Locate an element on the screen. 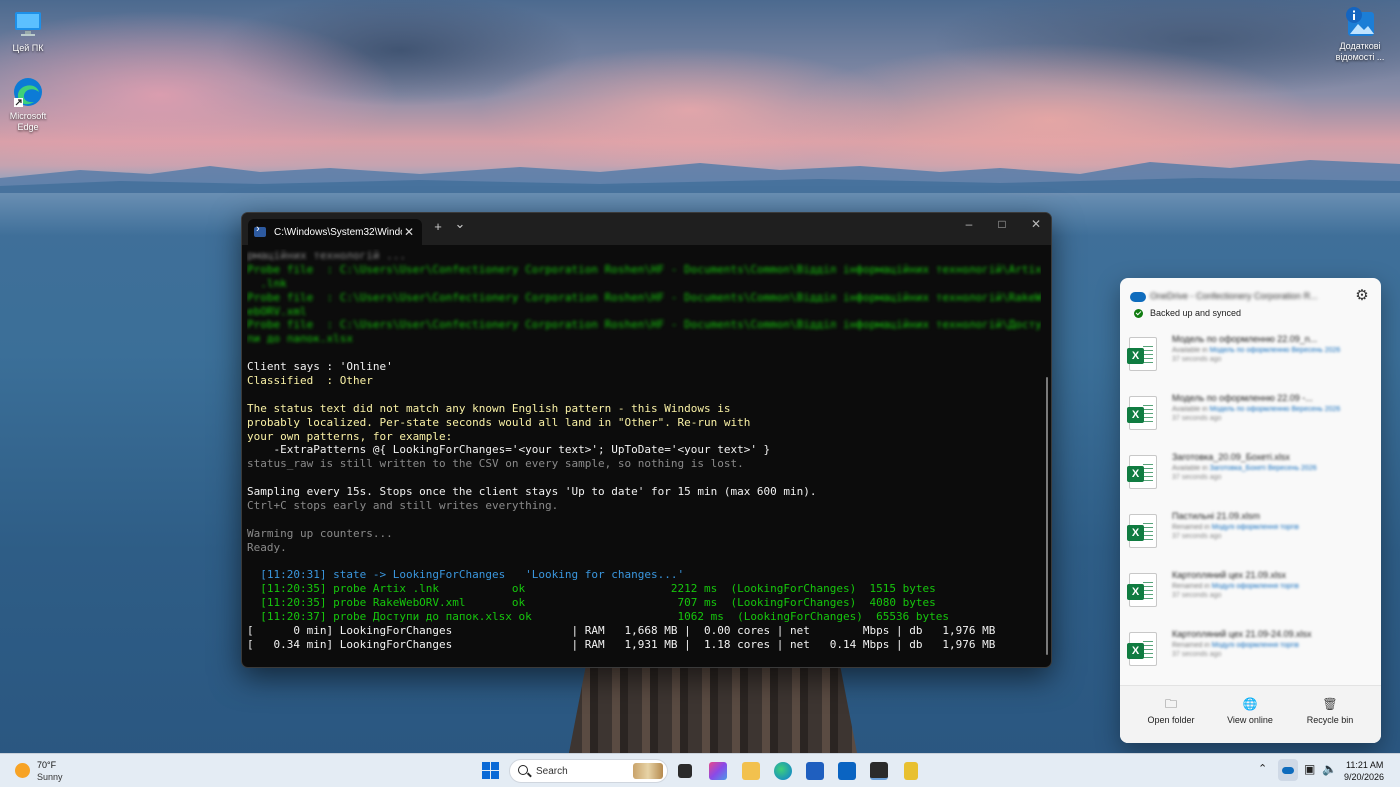 This screenshot has height=787, width=1400. view-online-button: 🌐 View online is located at coordinates (1250, 710).